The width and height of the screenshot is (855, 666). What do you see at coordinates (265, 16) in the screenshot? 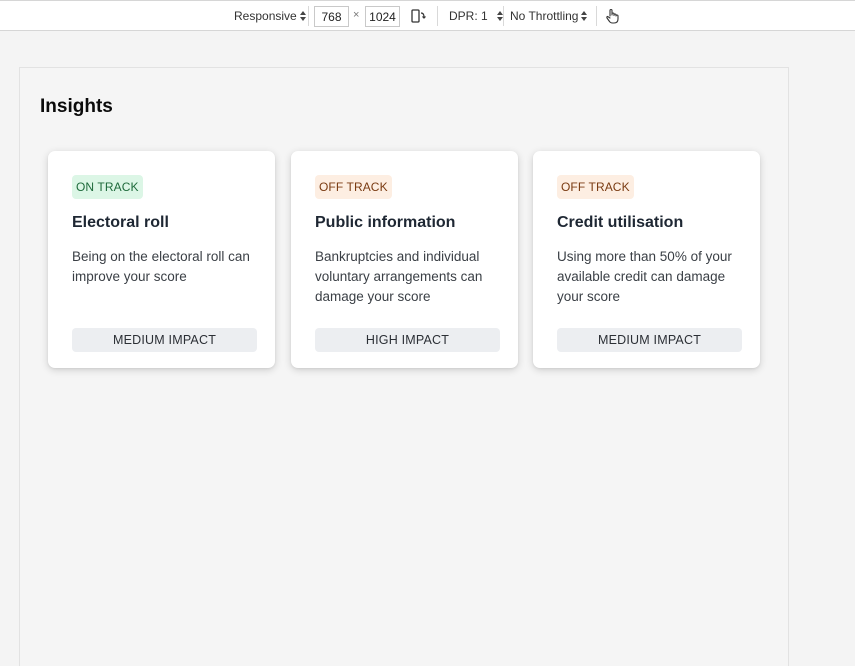
I see `device-select-label: Responsive` at bounding box center [265, 16].